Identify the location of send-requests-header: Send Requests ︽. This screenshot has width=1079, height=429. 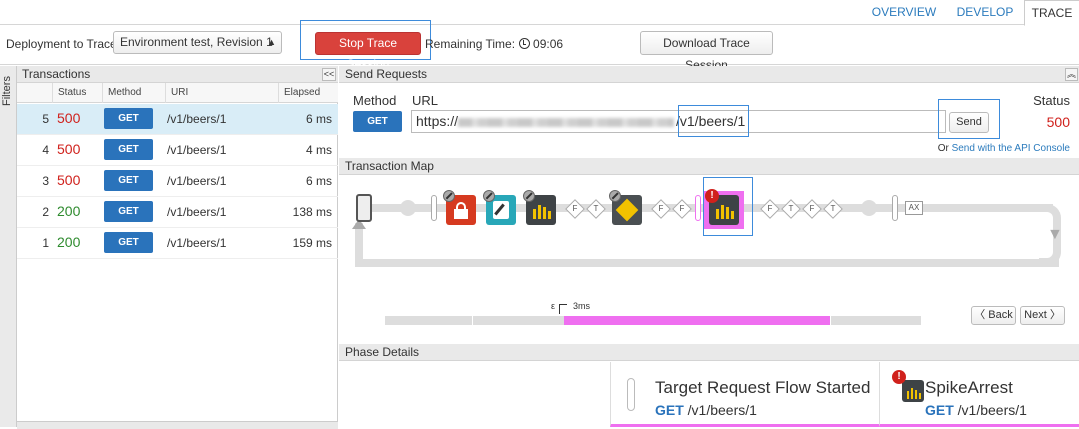
(709, 74).